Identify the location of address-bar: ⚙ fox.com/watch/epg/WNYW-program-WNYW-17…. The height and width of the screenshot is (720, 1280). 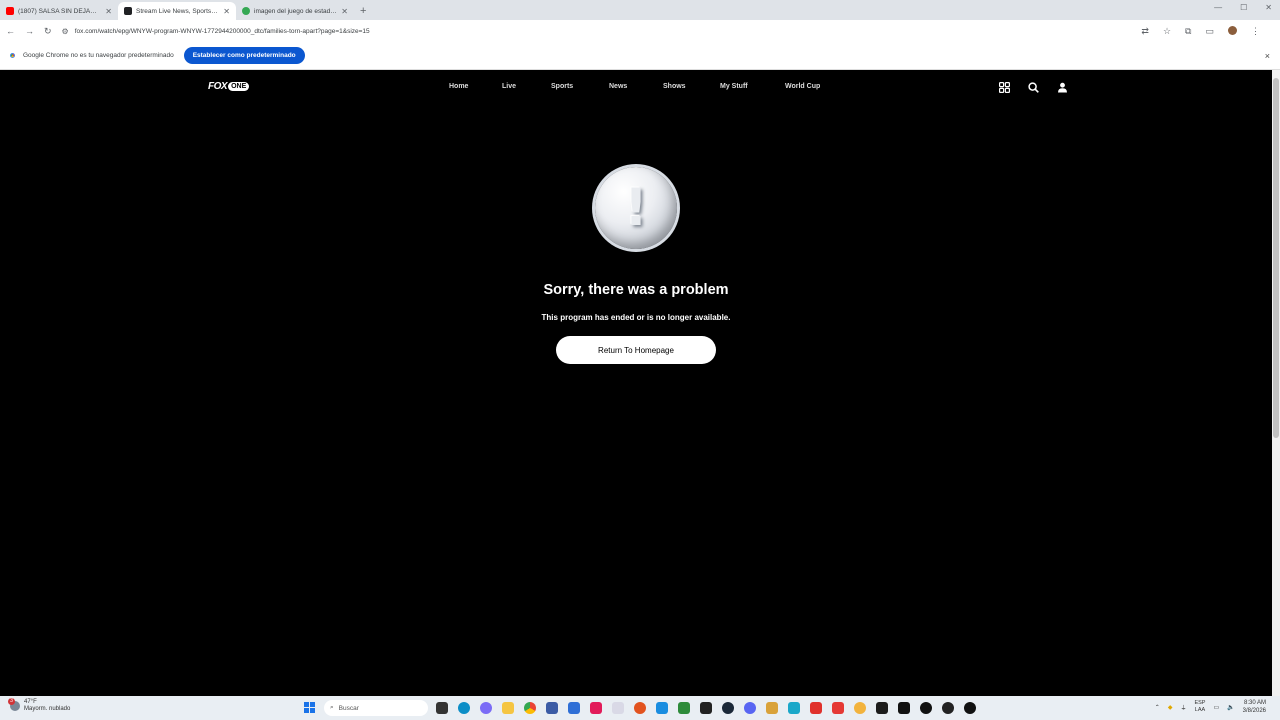
(596, 31).